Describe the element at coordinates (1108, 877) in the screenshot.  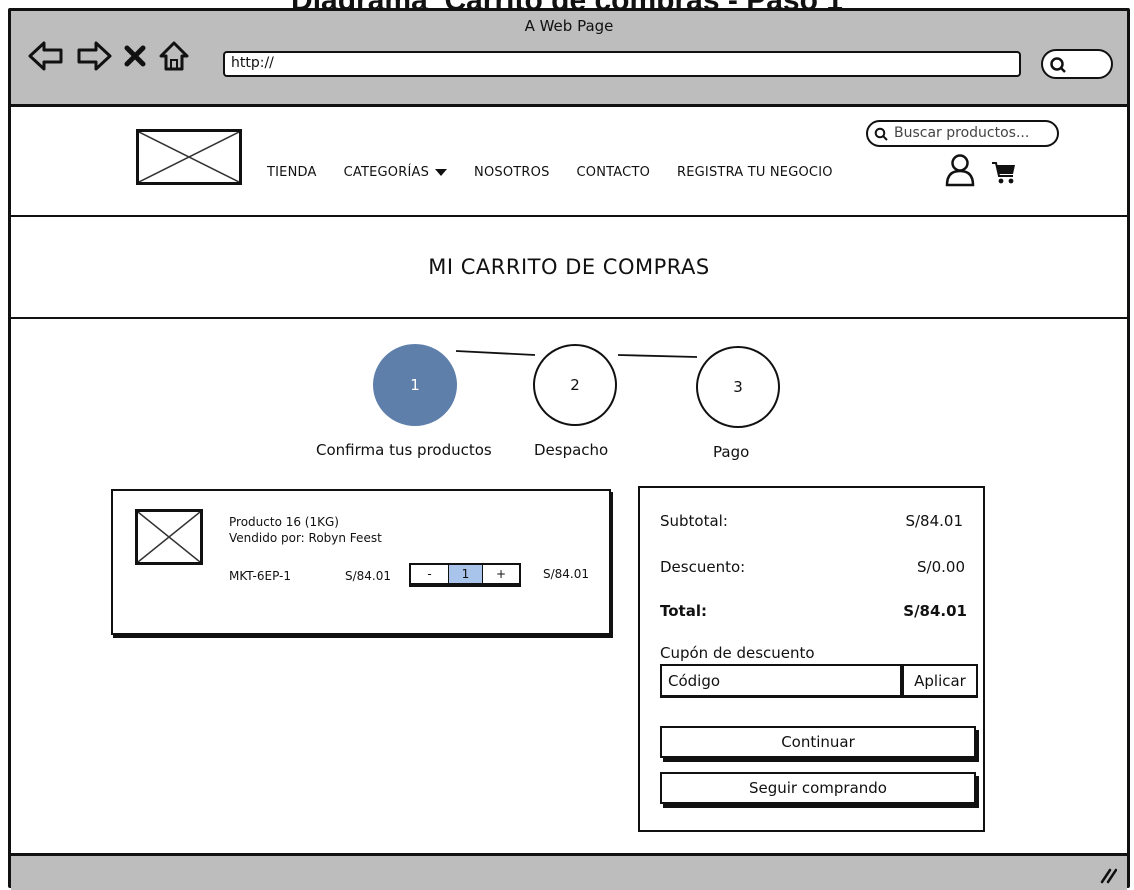
I see `resize-grip-icon` at that location.